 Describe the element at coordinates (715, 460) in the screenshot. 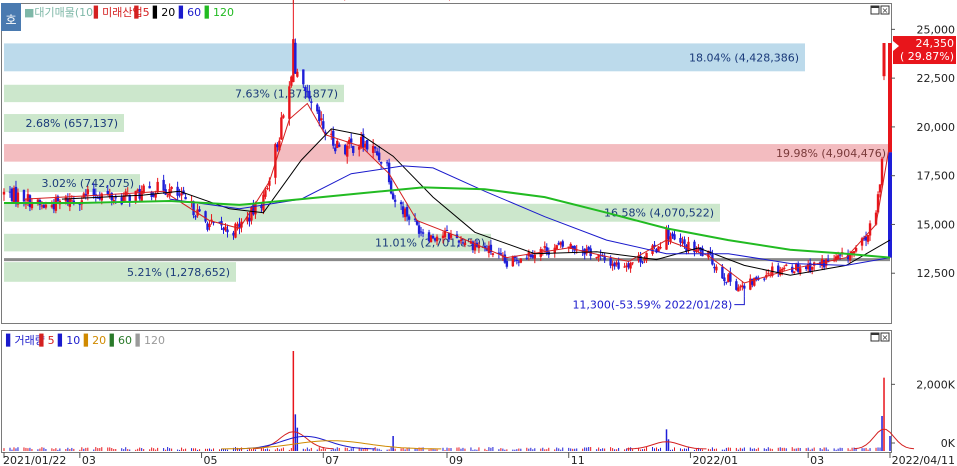

I see `date-tick-label: 2022/01` at that location.